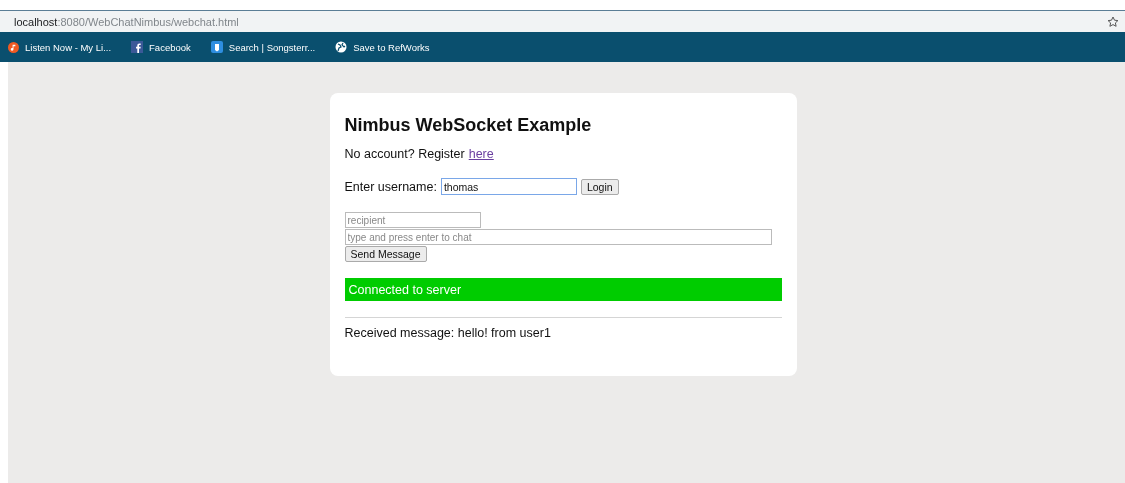  Describe the element at coordinates (148, 21) in the screenshot. I see `url-path: :8080/WebChatNimbus/webchat.html` at that location.